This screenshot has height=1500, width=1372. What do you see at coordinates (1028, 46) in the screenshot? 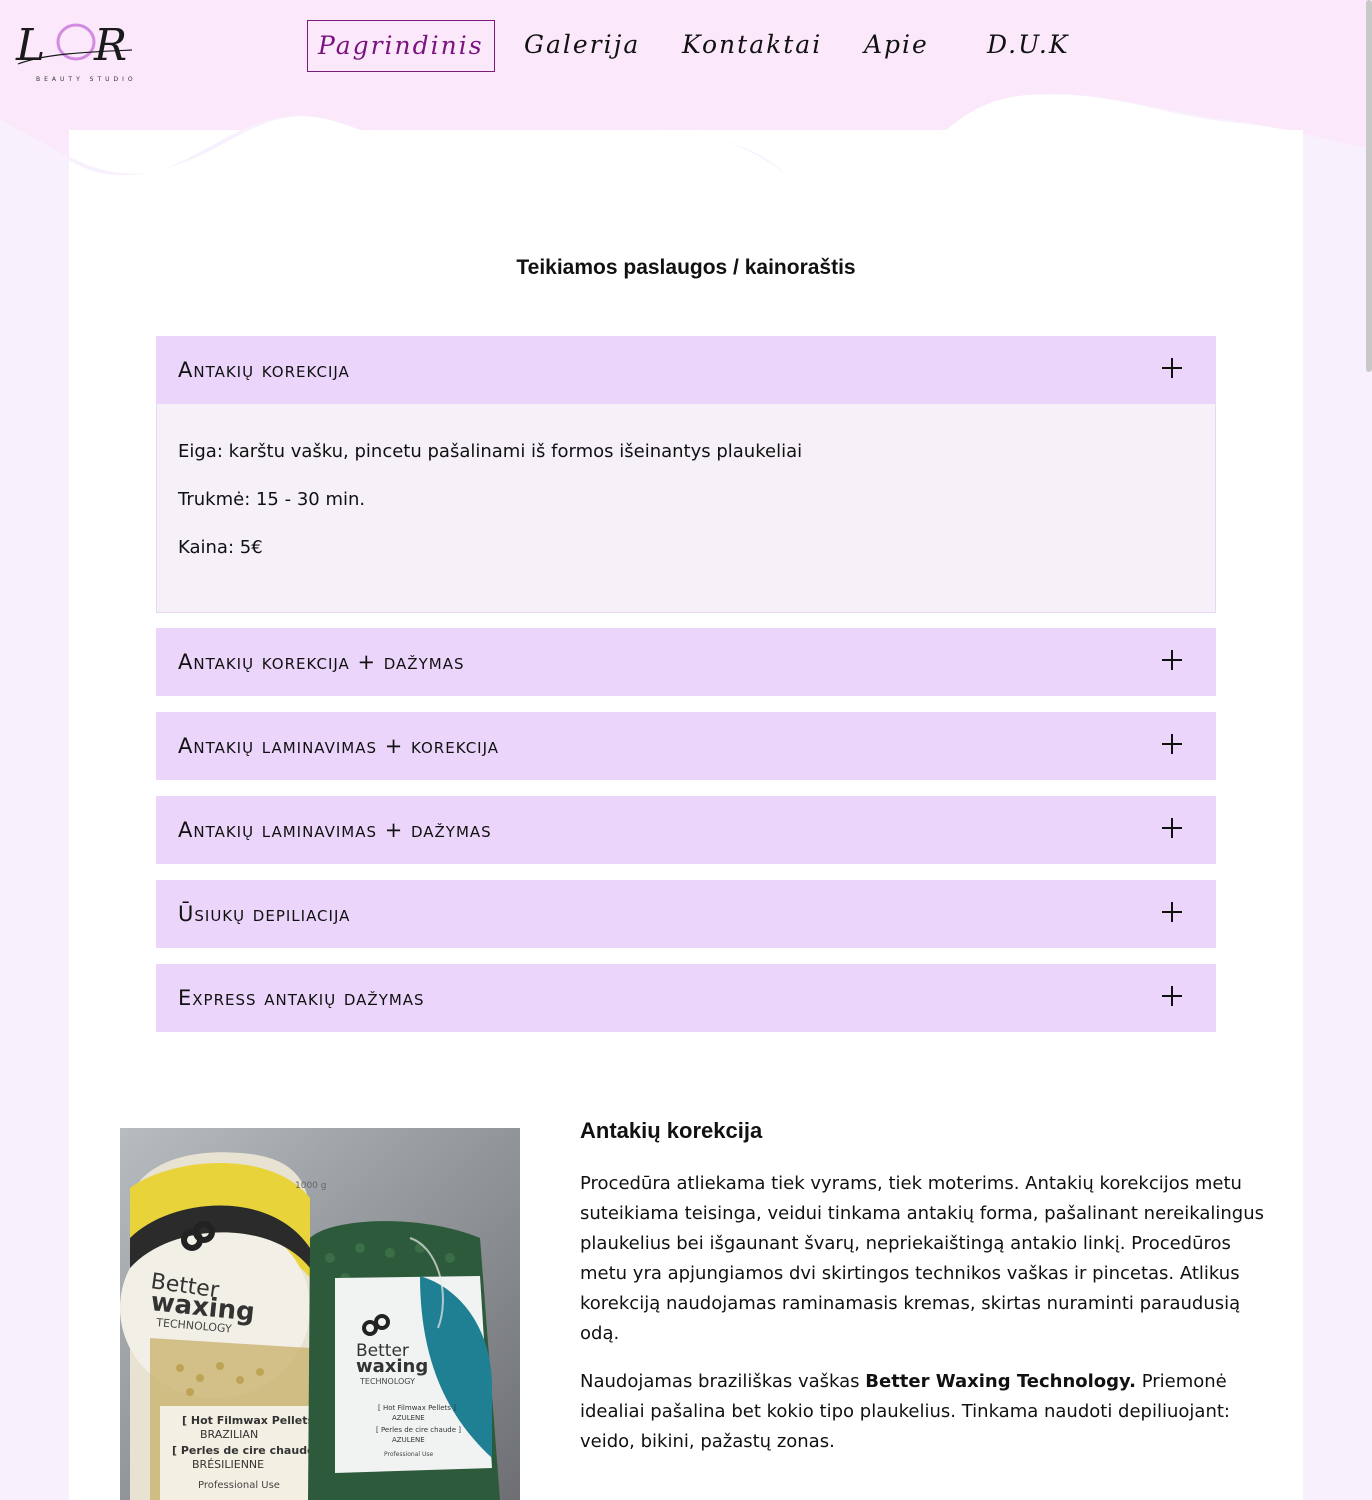
I see `nav-item-duk: D.U.K` at bounding box center [1028, 46].